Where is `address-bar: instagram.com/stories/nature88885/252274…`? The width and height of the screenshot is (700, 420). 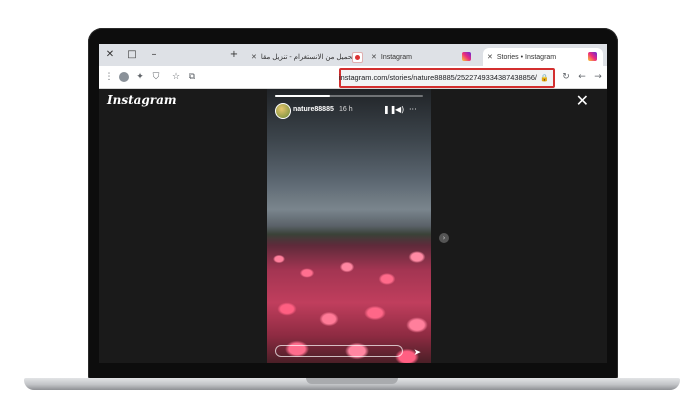 address-bar: instagram.com/stories/nature88885/252274… is located at coordinates (447, 78).